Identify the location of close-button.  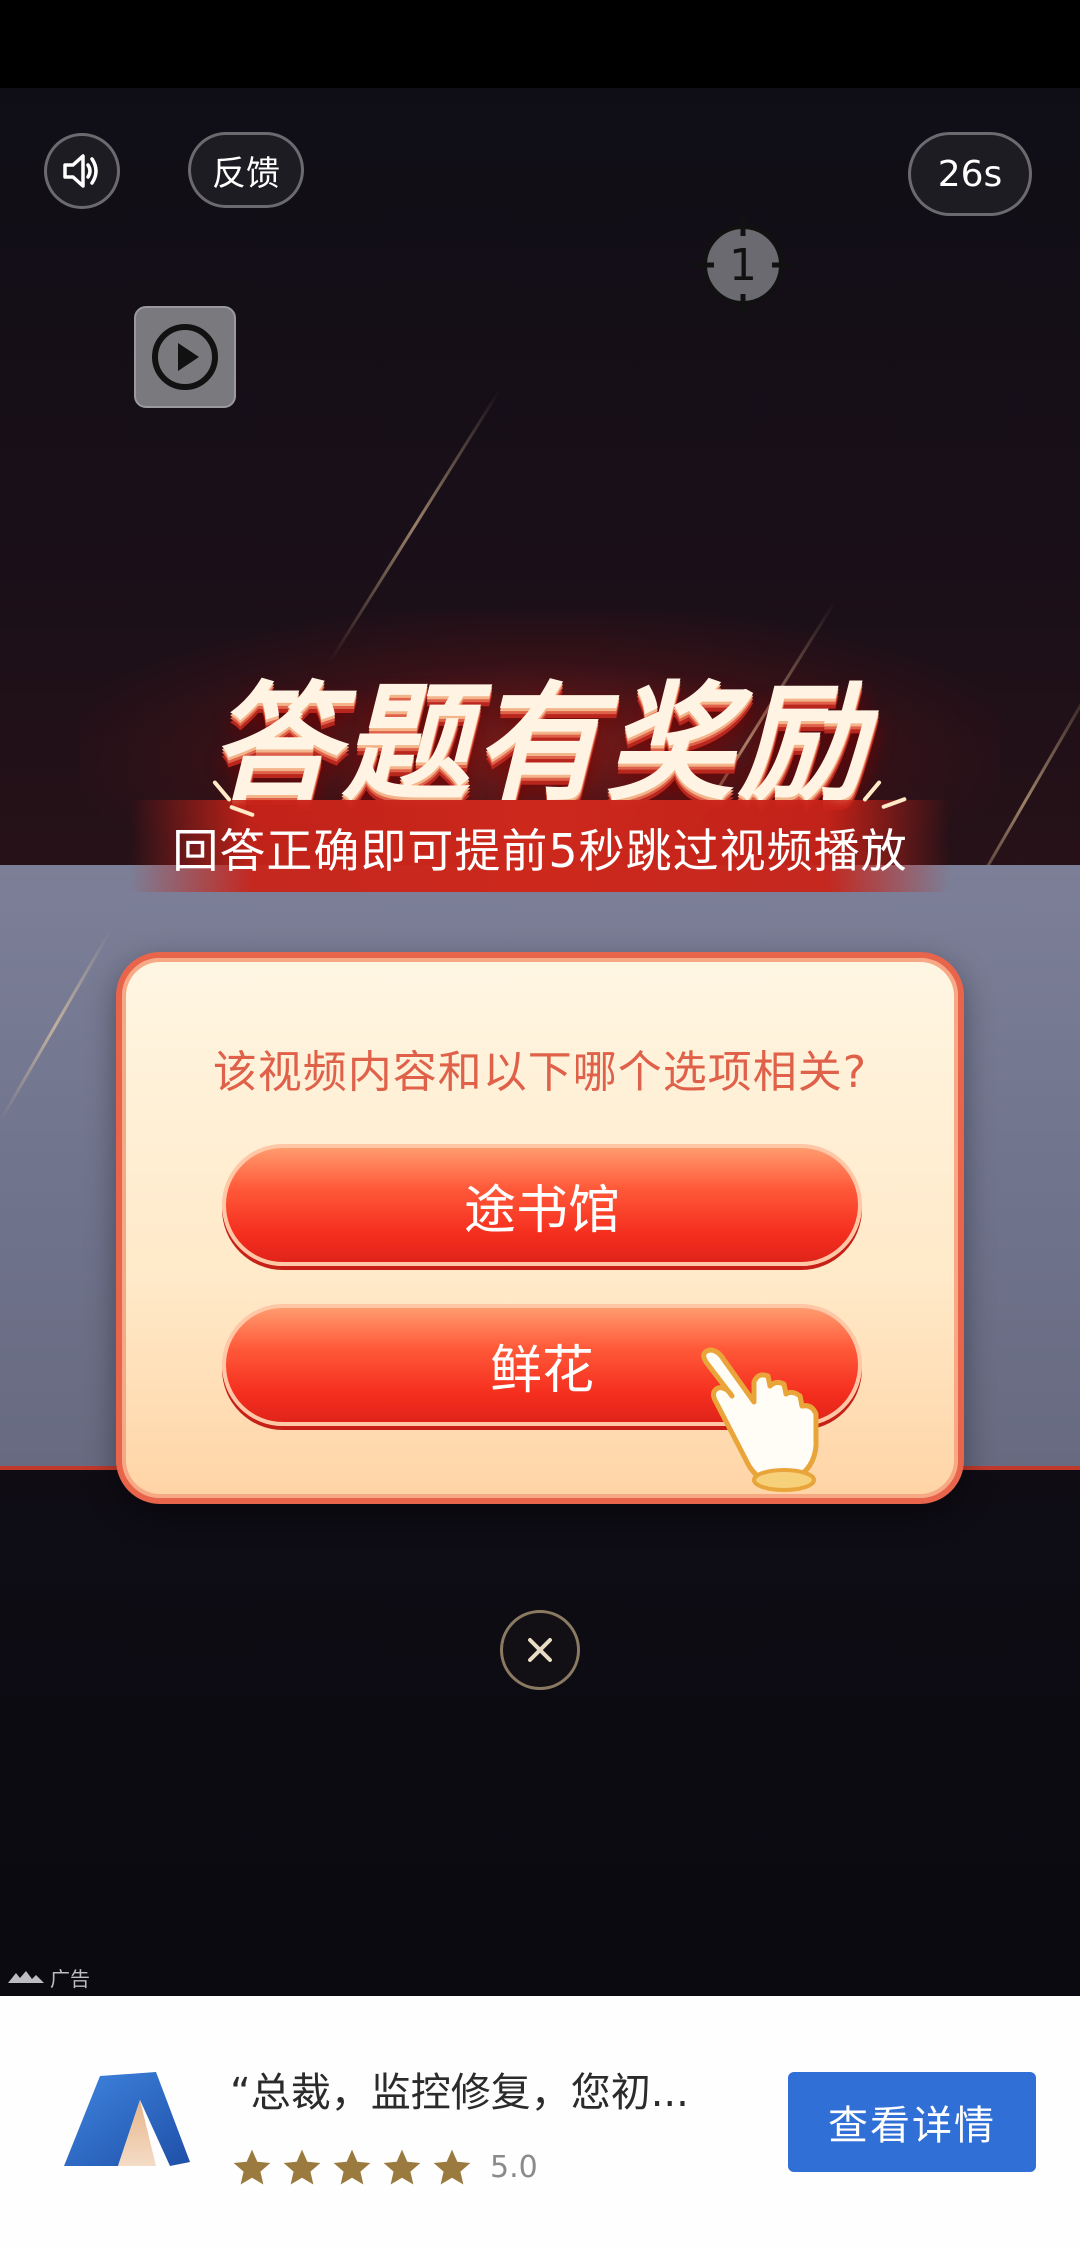
(540, 1650).